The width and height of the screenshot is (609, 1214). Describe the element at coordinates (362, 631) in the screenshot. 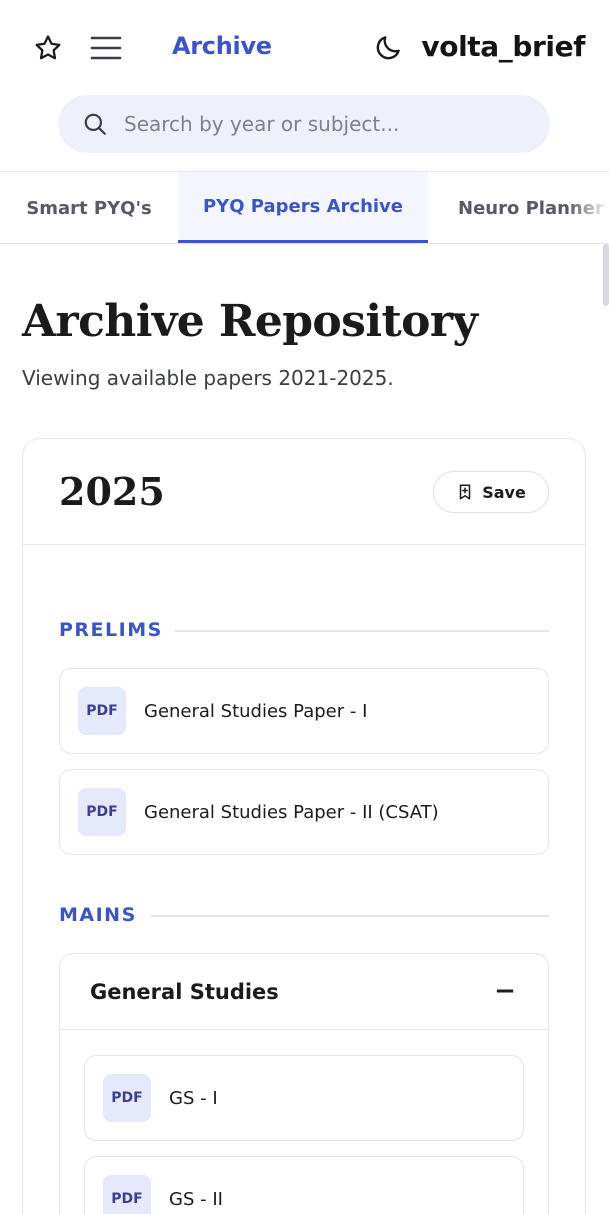

I see `prelims-divider` at that location.